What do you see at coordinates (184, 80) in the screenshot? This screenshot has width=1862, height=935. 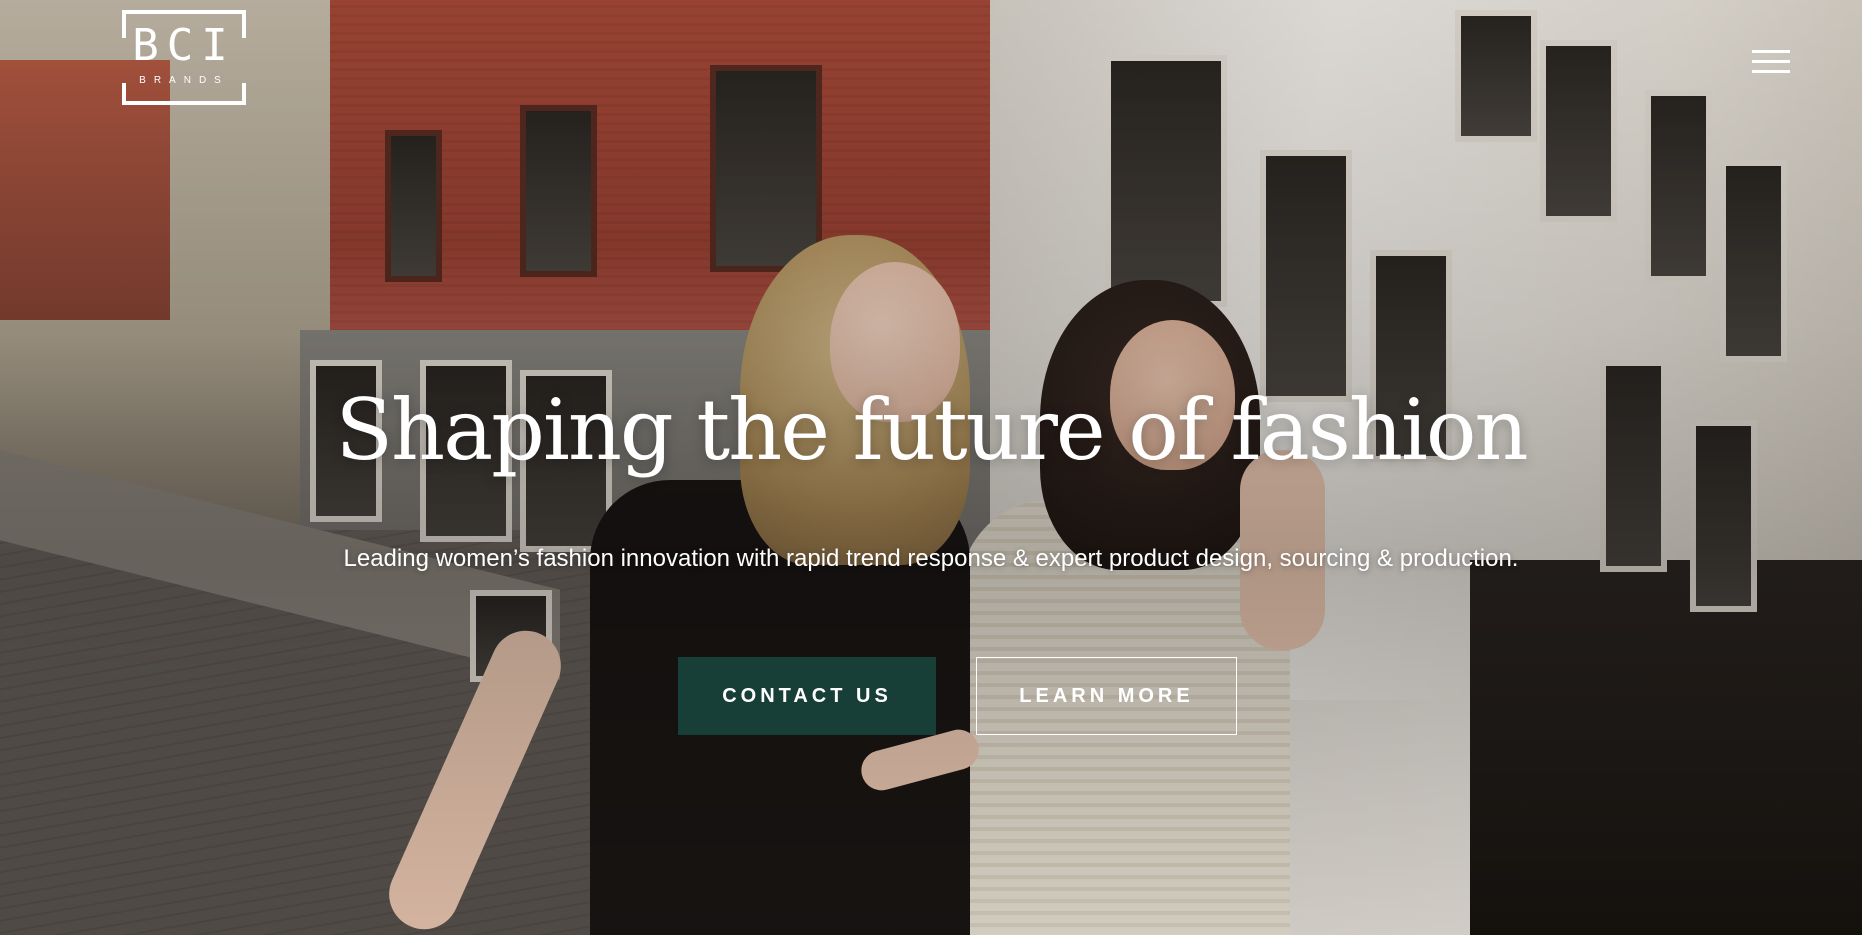 I see `logo-subtext: BRANDS` at bounding box center [184, 80].